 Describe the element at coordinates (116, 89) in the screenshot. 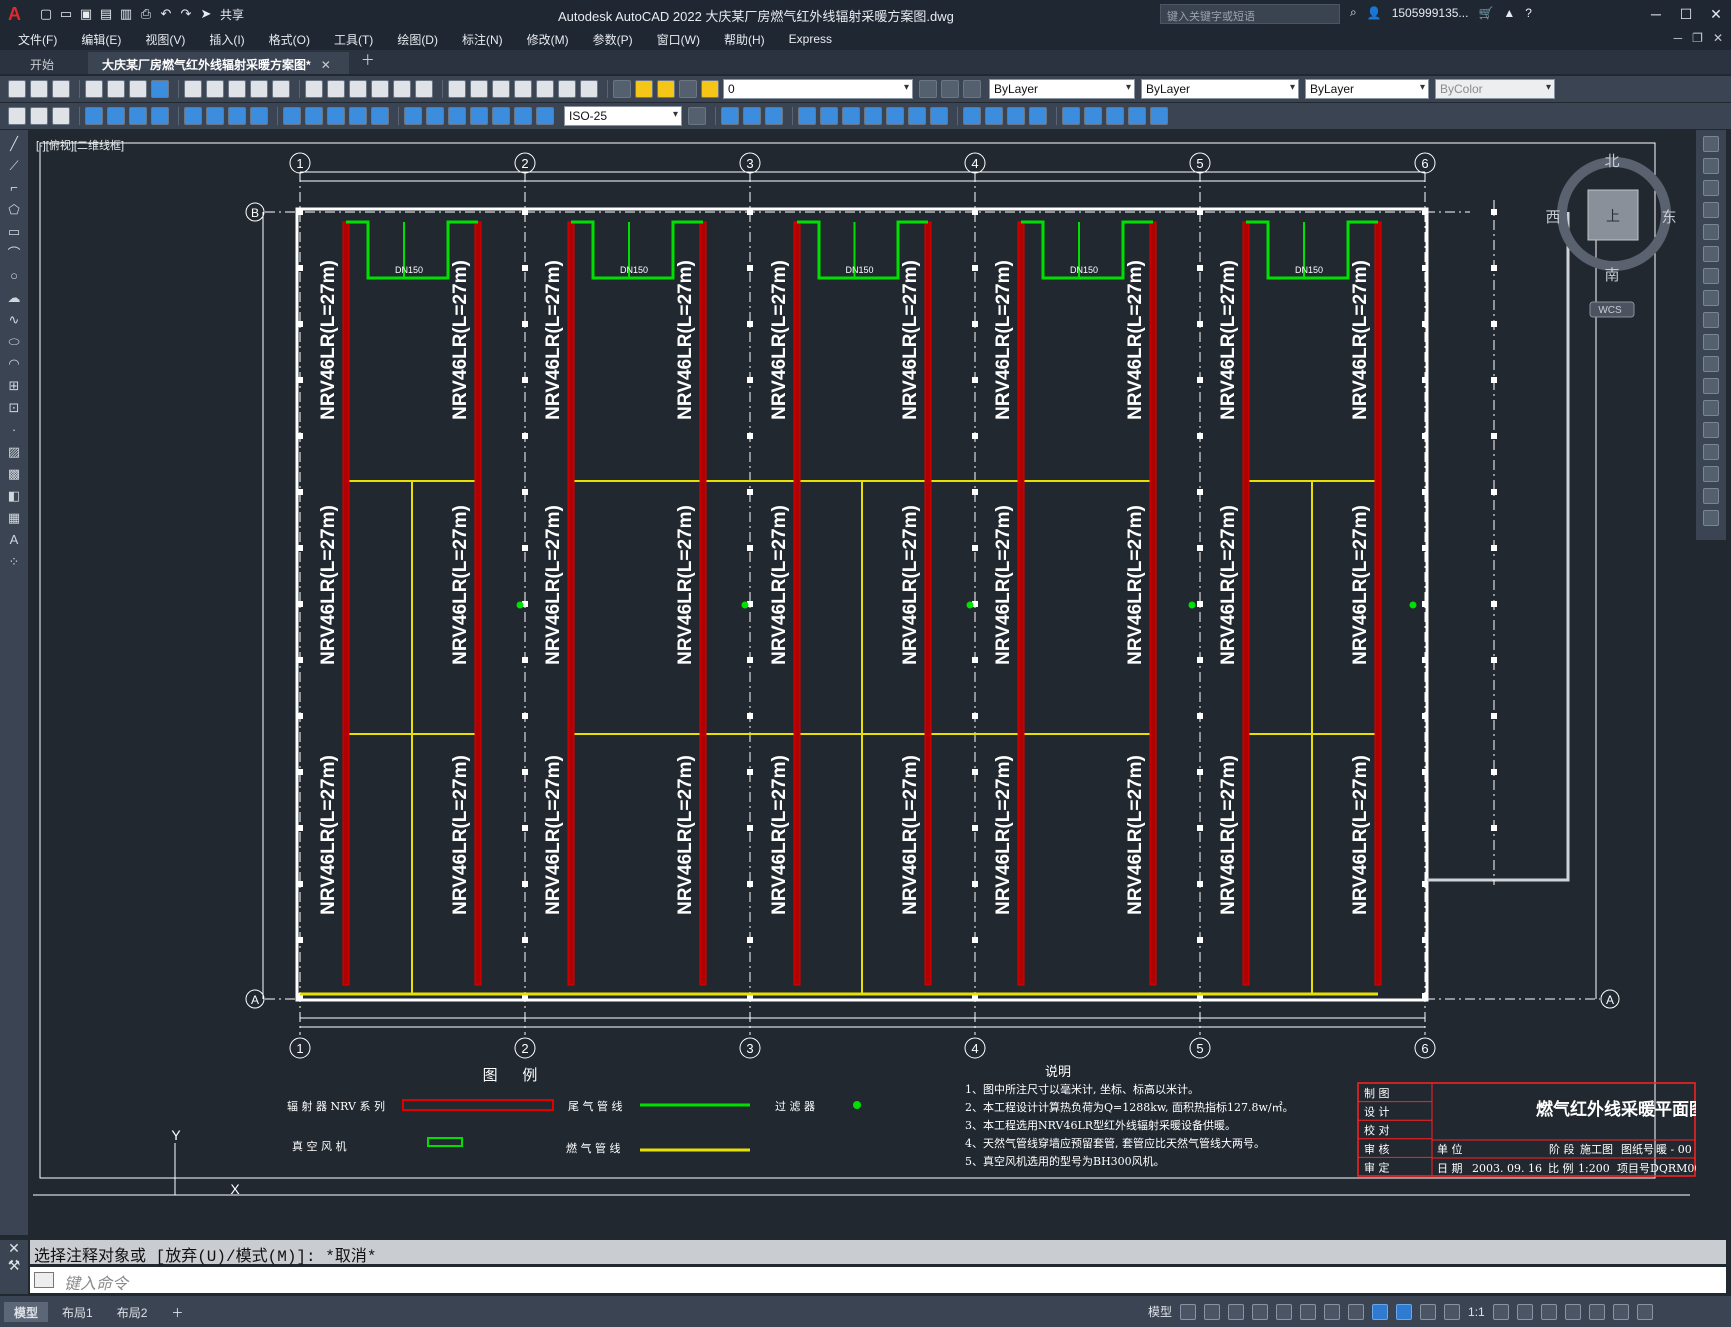

I see `preview-icon` at that location.